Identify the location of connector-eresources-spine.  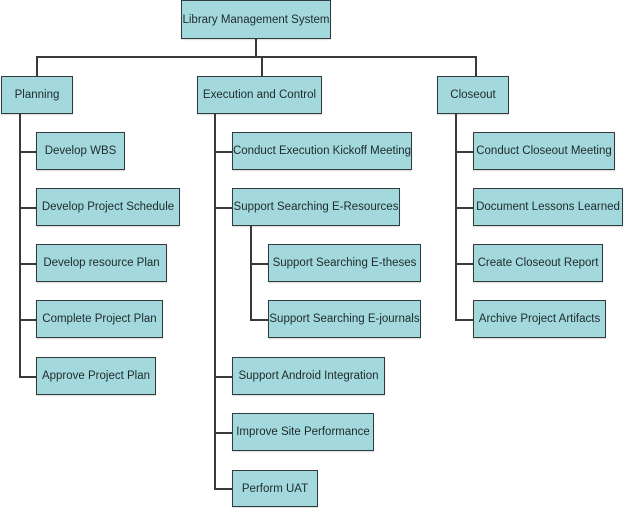
(251, 273).